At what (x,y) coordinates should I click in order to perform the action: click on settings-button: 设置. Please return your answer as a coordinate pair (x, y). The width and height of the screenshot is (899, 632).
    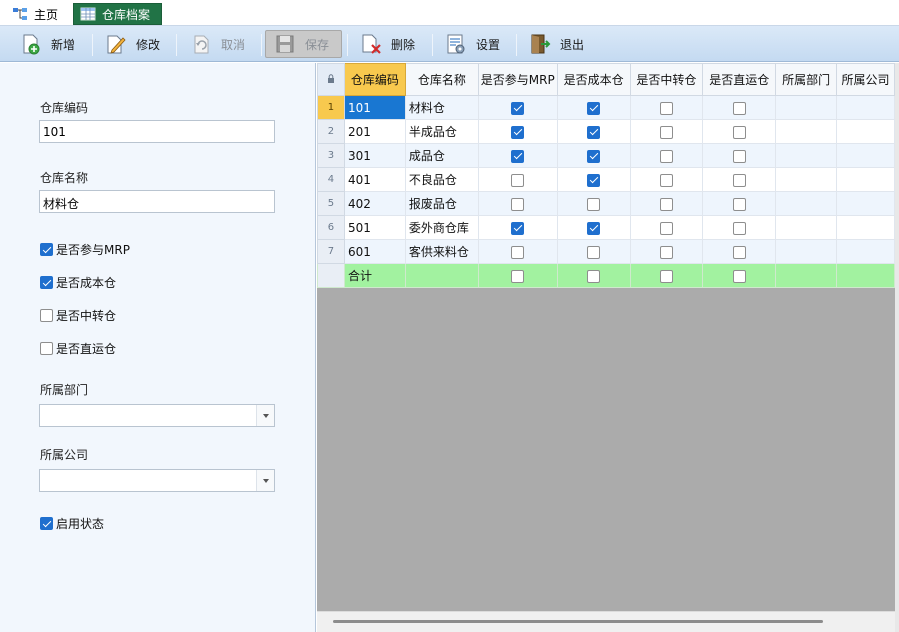
    Looking at the image, I should click on (472, 44).